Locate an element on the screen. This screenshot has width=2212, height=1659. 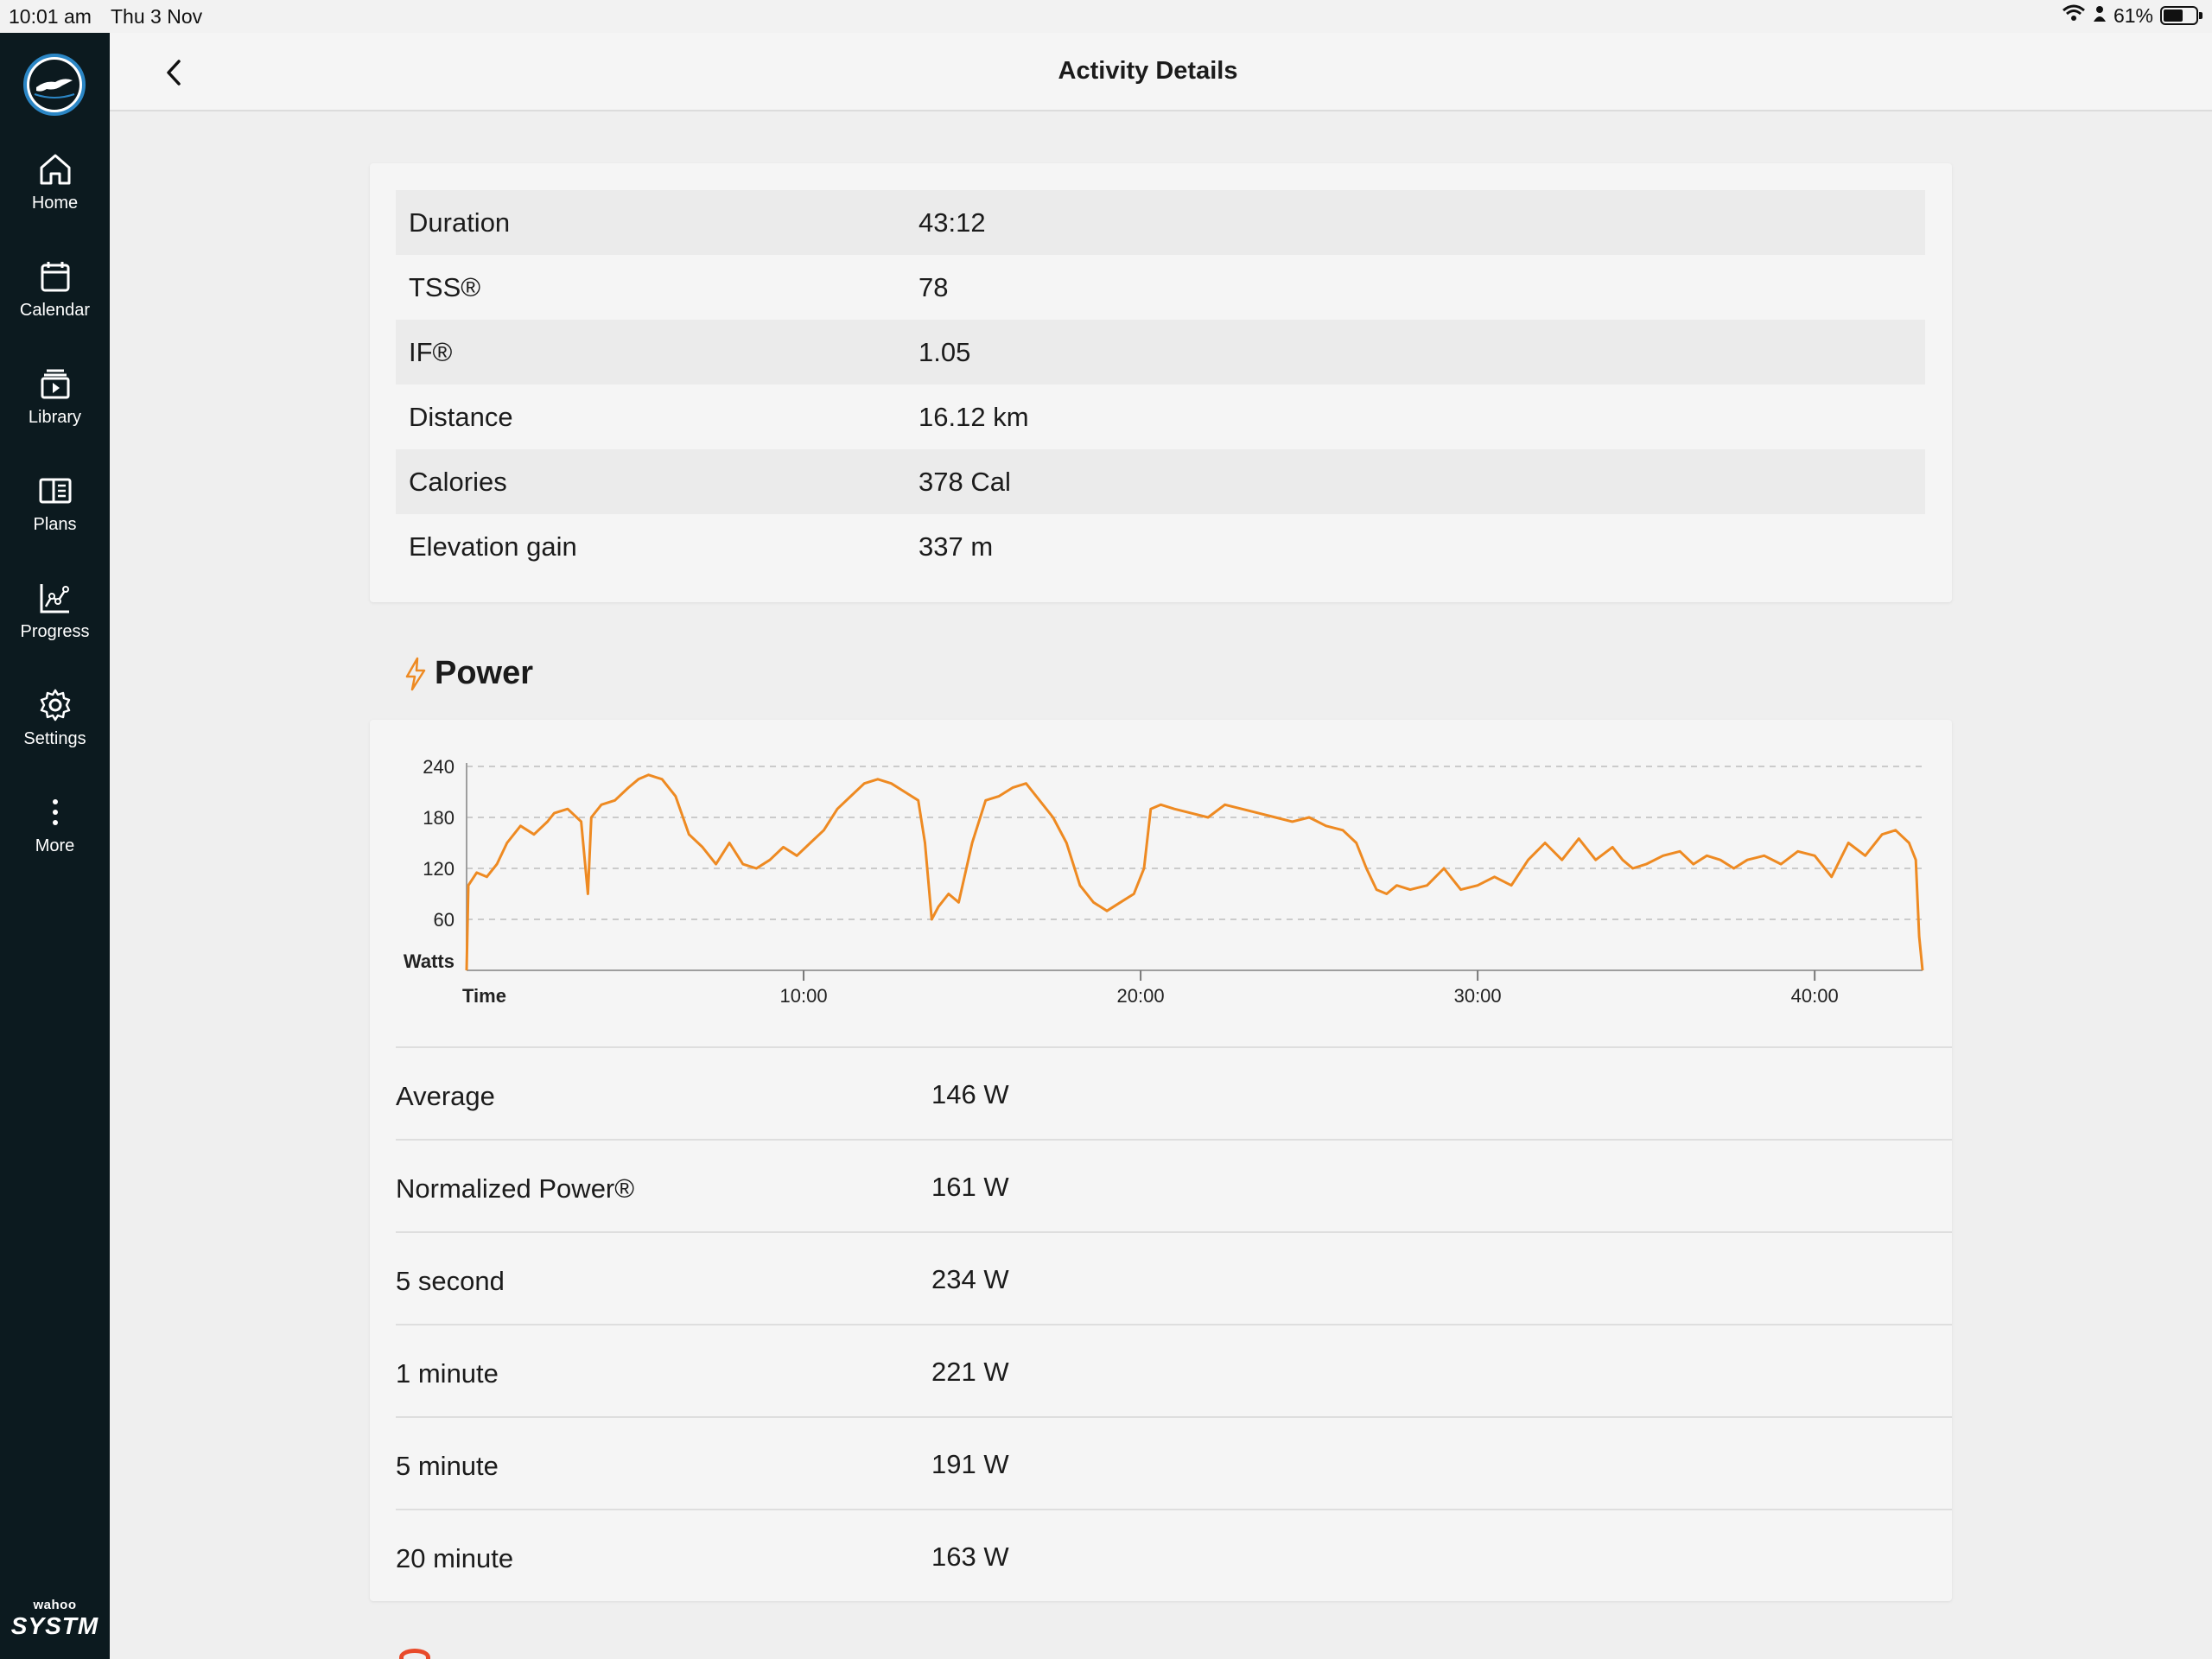
summary-label: Duration is located at coordinates (460, 222).